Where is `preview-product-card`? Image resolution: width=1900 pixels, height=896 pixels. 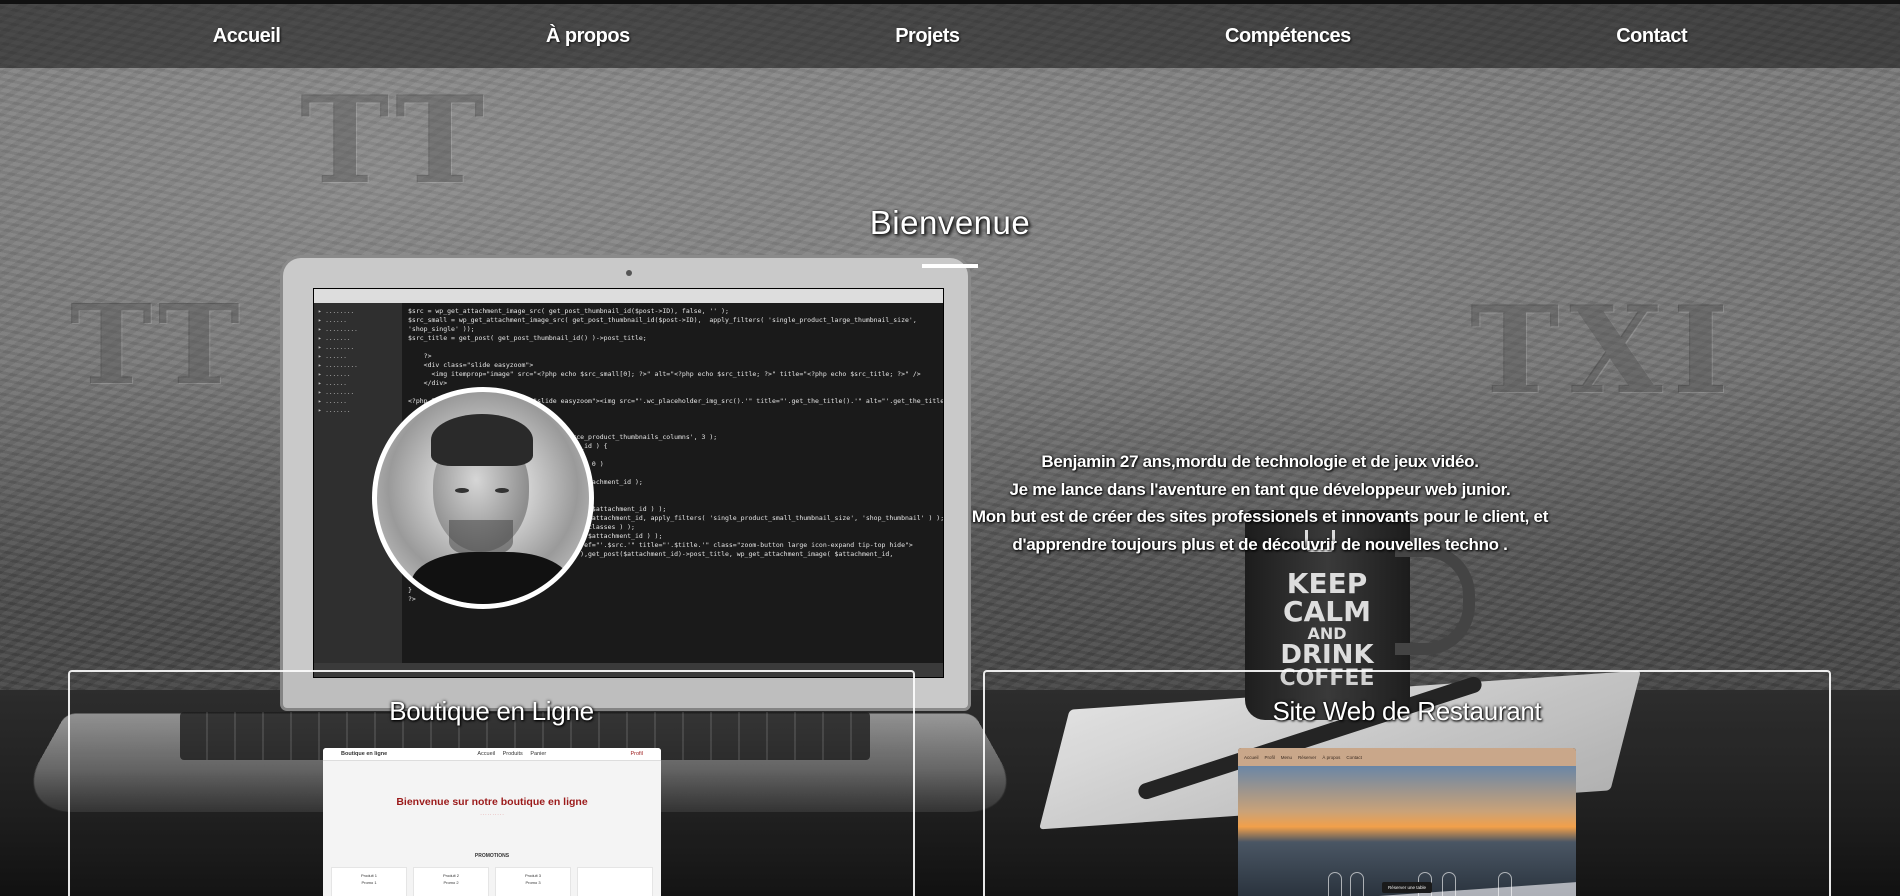 preview-product-card is located at coordinates (615, 881).